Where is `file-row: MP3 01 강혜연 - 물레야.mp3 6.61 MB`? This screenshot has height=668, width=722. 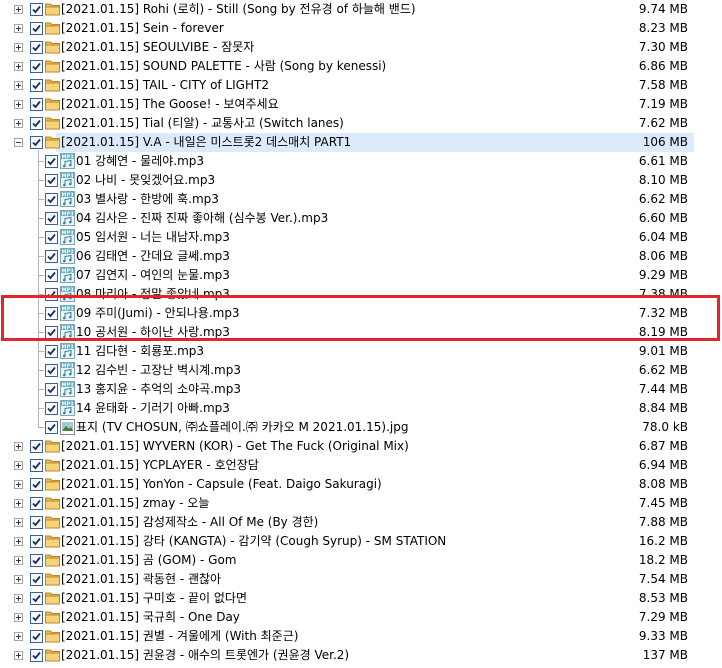 file-row: MP3 01 강혜연 - 물레야.mp3 6.61 MB is located at coordinates (361, 161).